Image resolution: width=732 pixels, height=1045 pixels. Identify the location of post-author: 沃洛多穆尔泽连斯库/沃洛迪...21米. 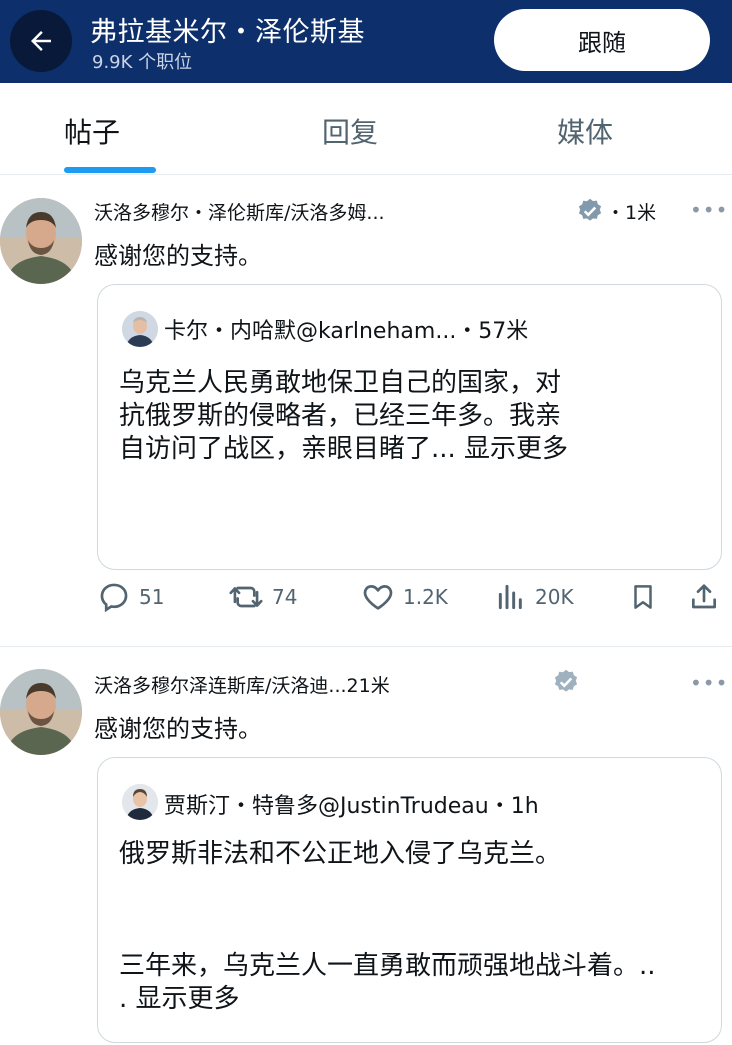
(242, 684).